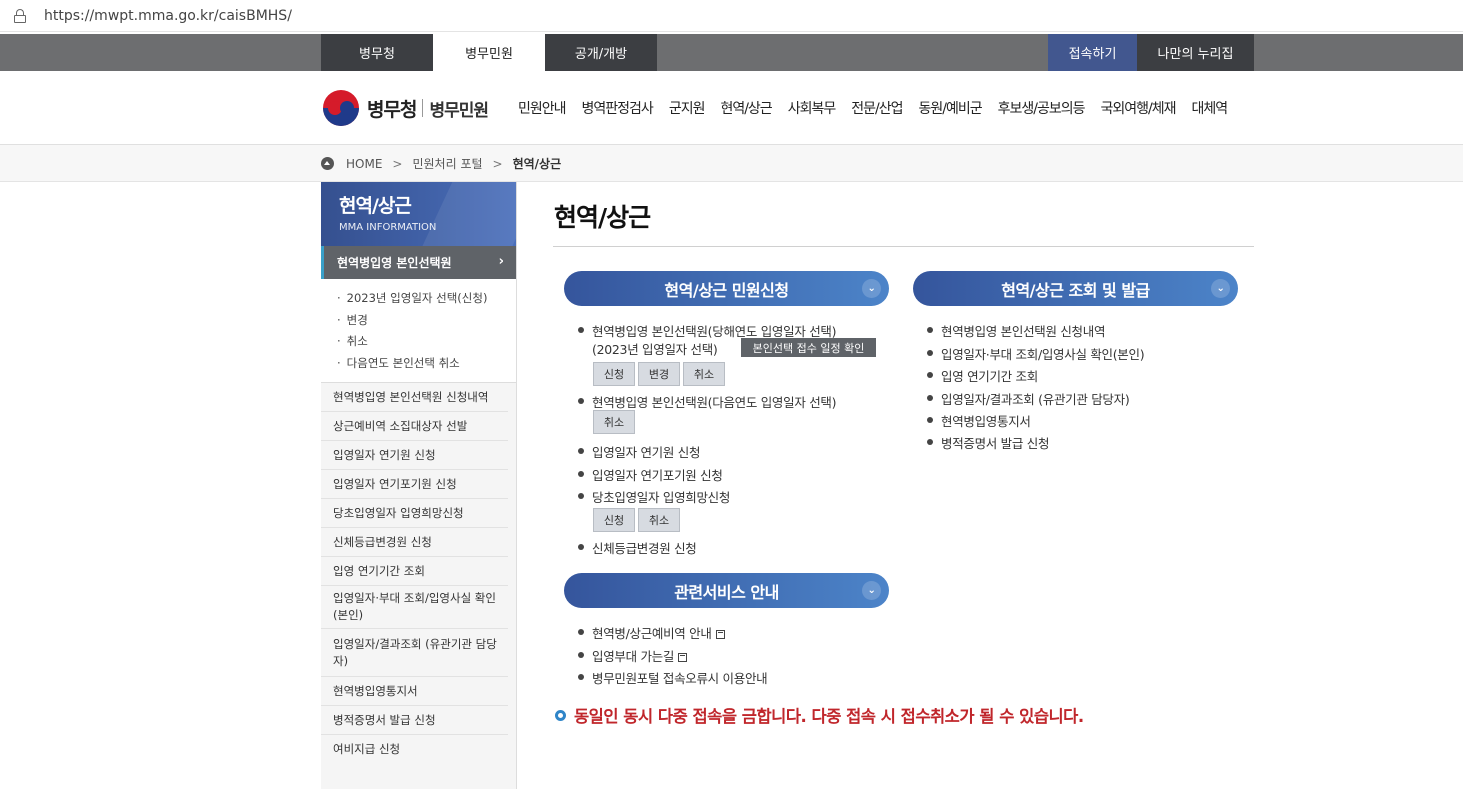  I want to click on breadcrumb: HOME > 민원처리 포털 > 현역/상근, so click(731, 163).